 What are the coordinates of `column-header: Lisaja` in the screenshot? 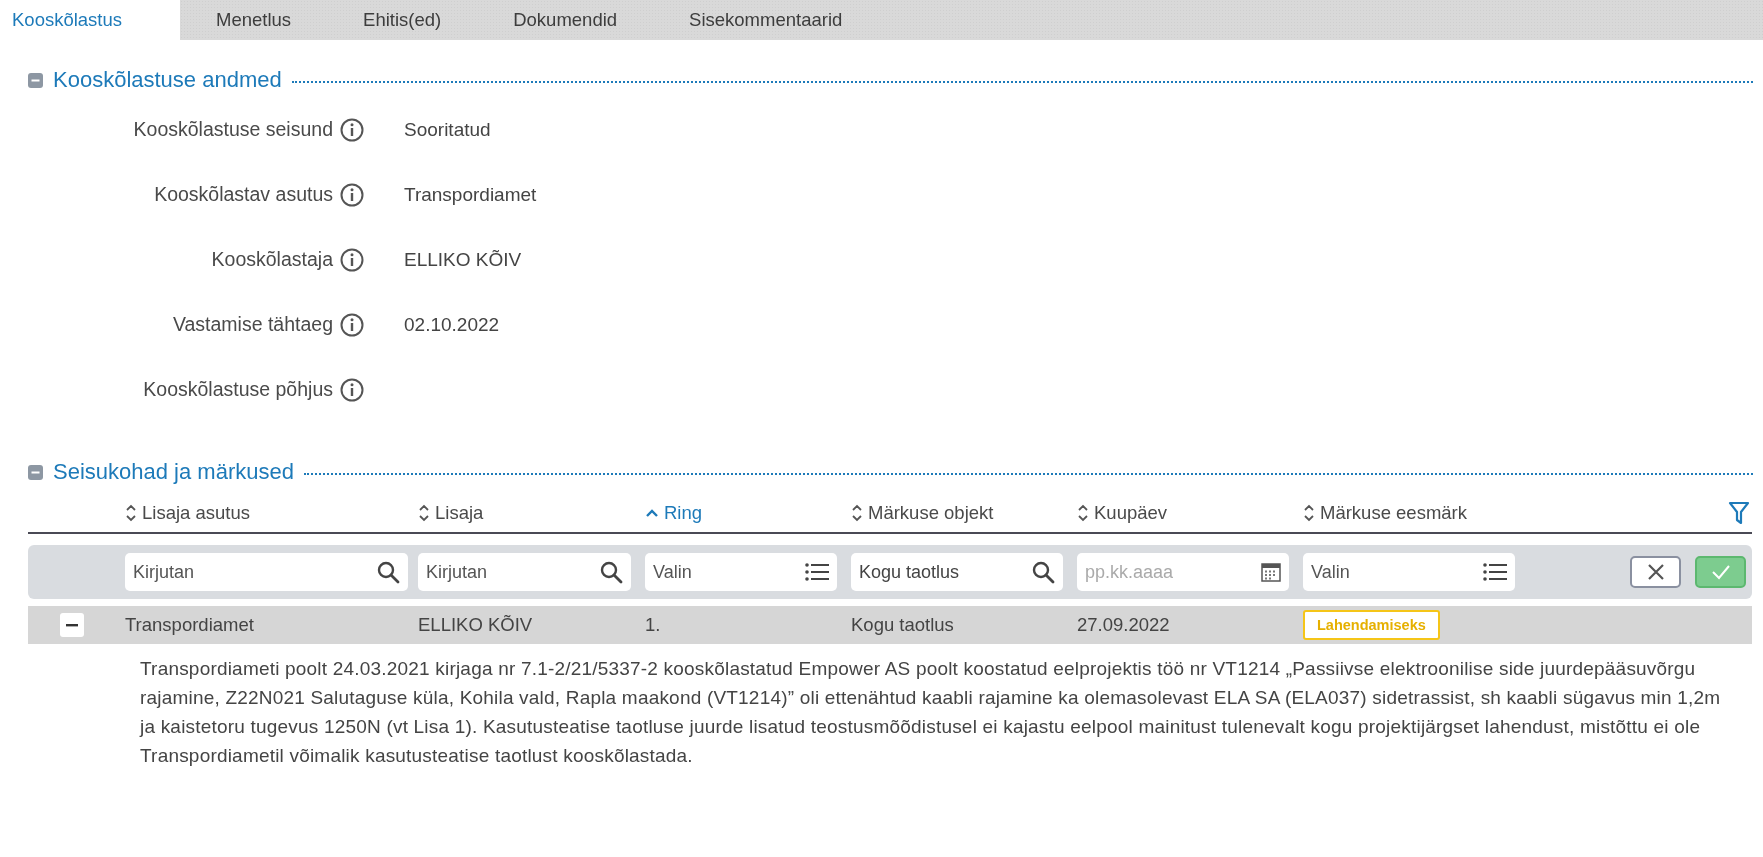 It's located at (459, 513).